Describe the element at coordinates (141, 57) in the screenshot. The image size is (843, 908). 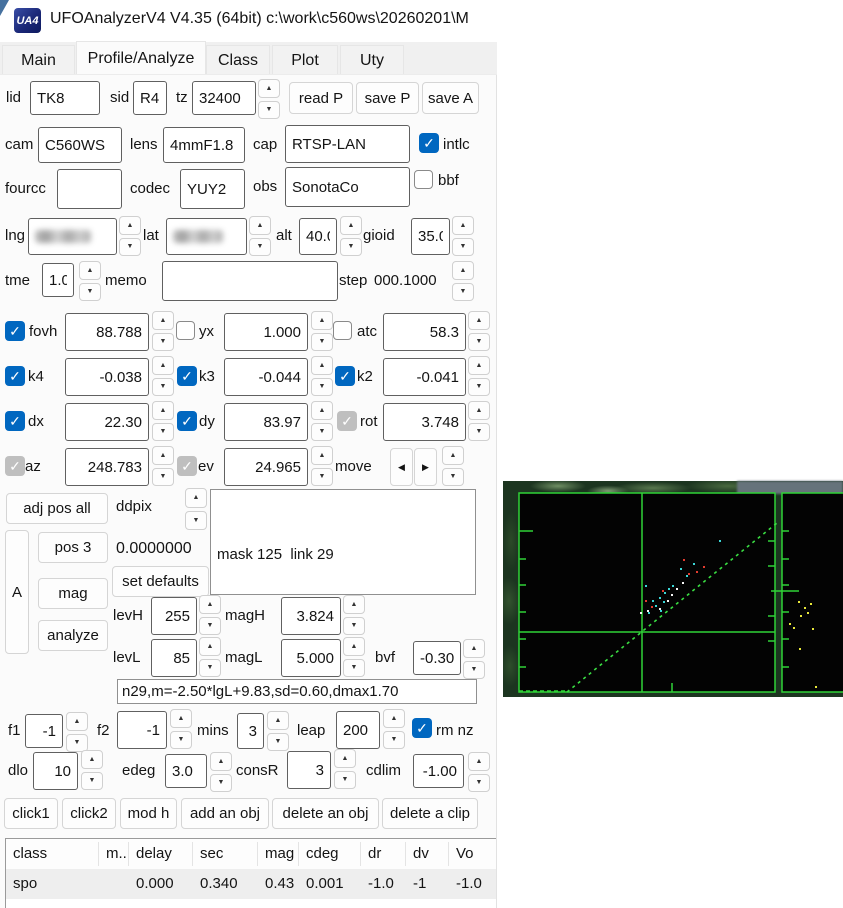
I see `tab-profile-analyze: Profile/Analyze` at that location.